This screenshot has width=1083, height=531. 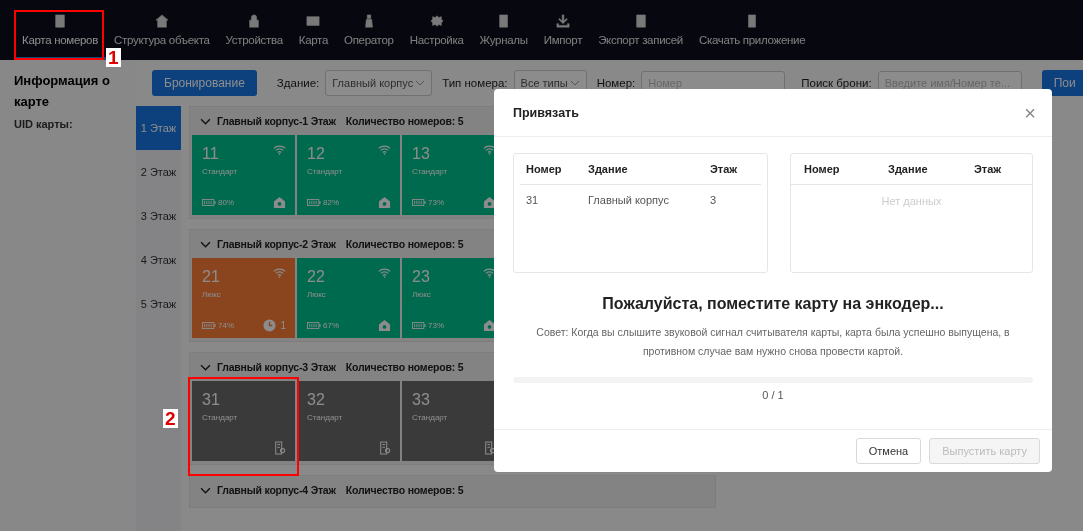 What do you see at coordinates (62, 91) in the screenshot?
I see `card-info-title: Информация о карте` at bounding box center [62, 91].